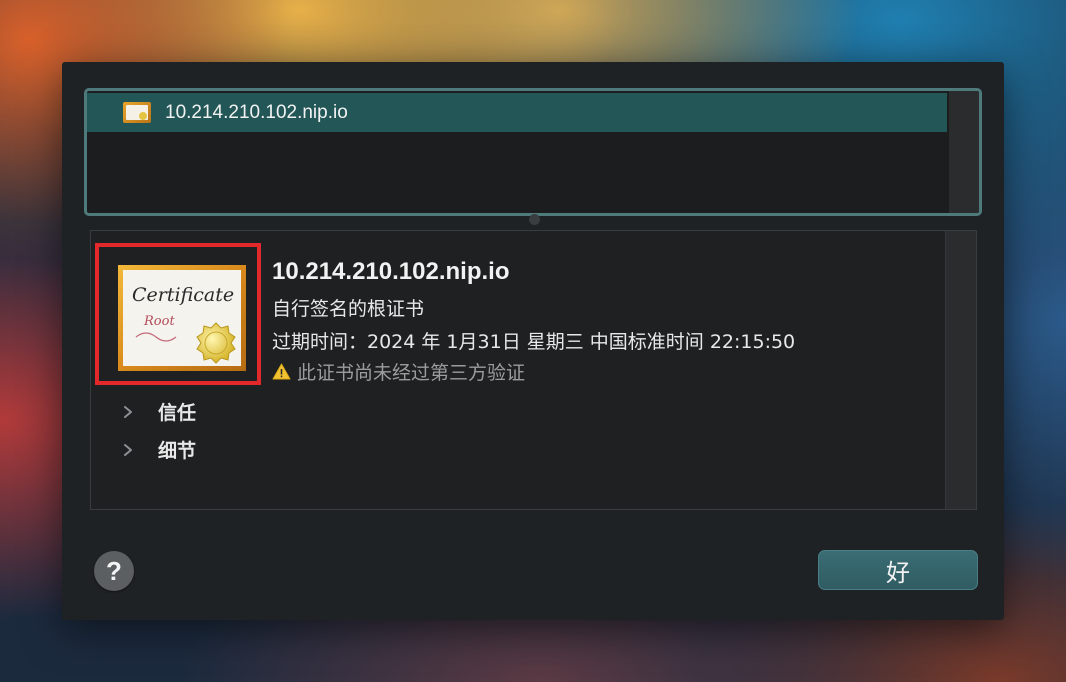 The height and width of the screenshot is (682, 1066). I want to click on warning-icon, so click(281, 371).